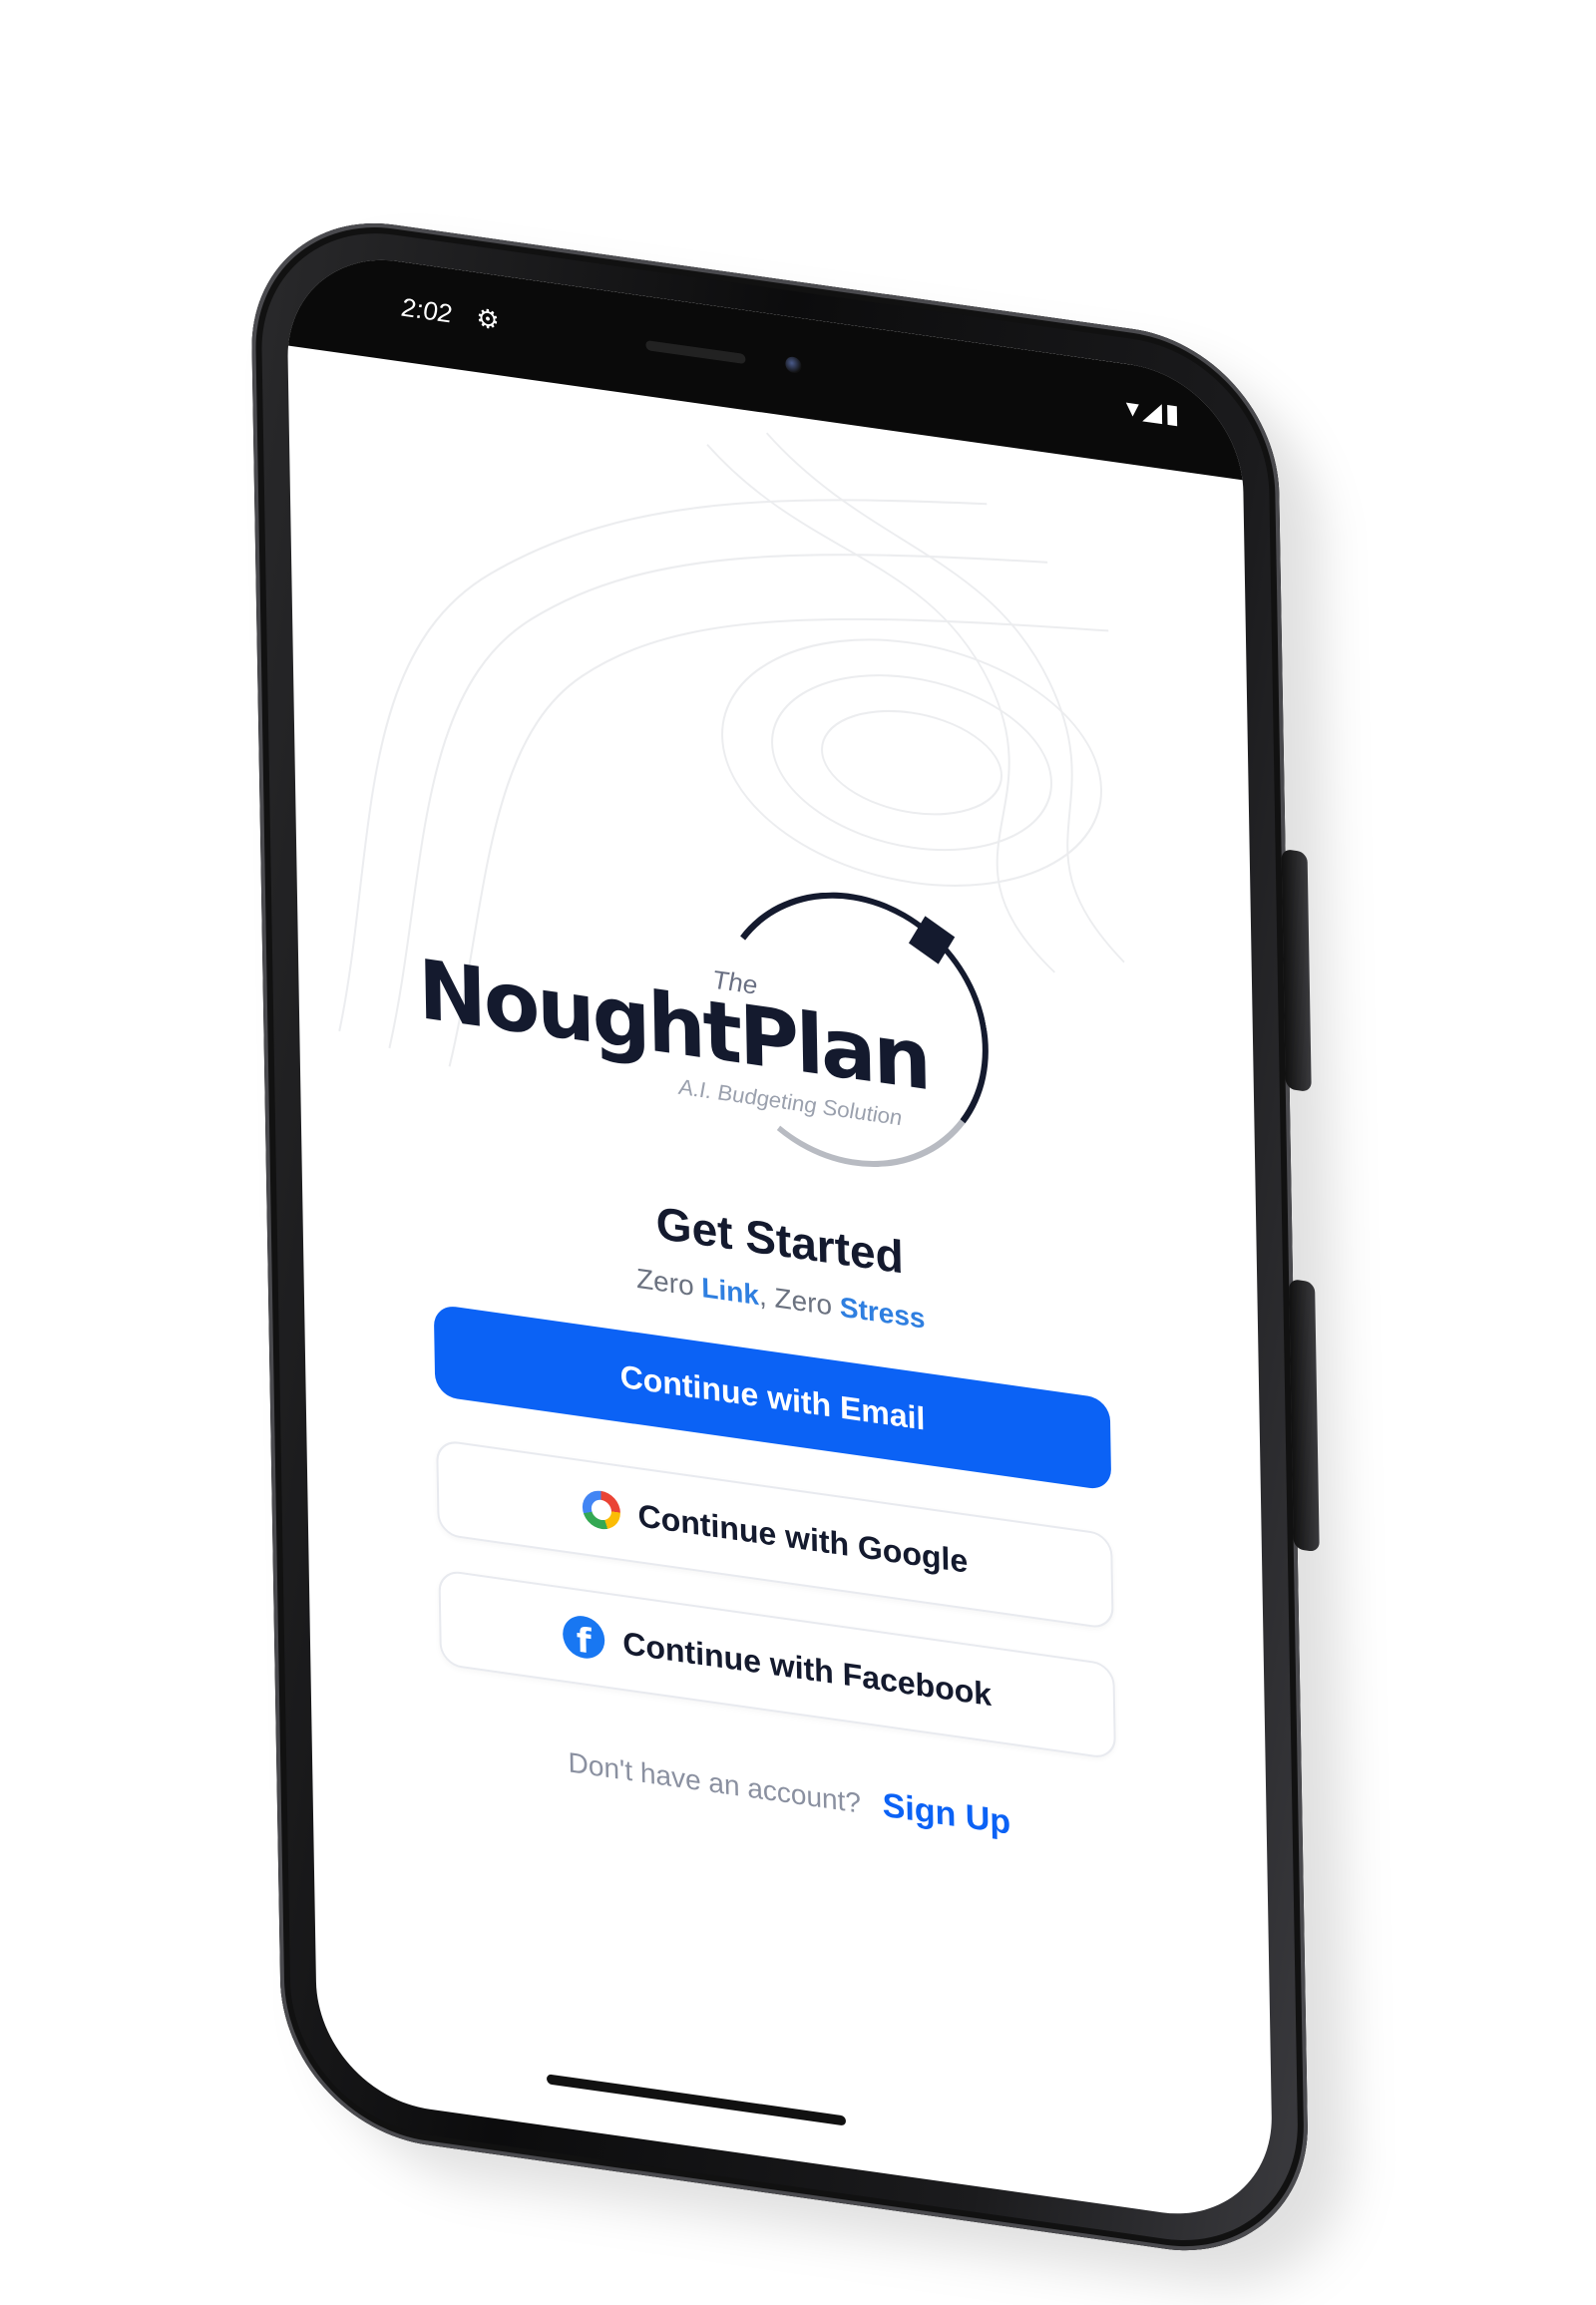 The width and height of the screenshot is (1596, 2305). I want to click on facebook-icon: f, so click(583, 1637).